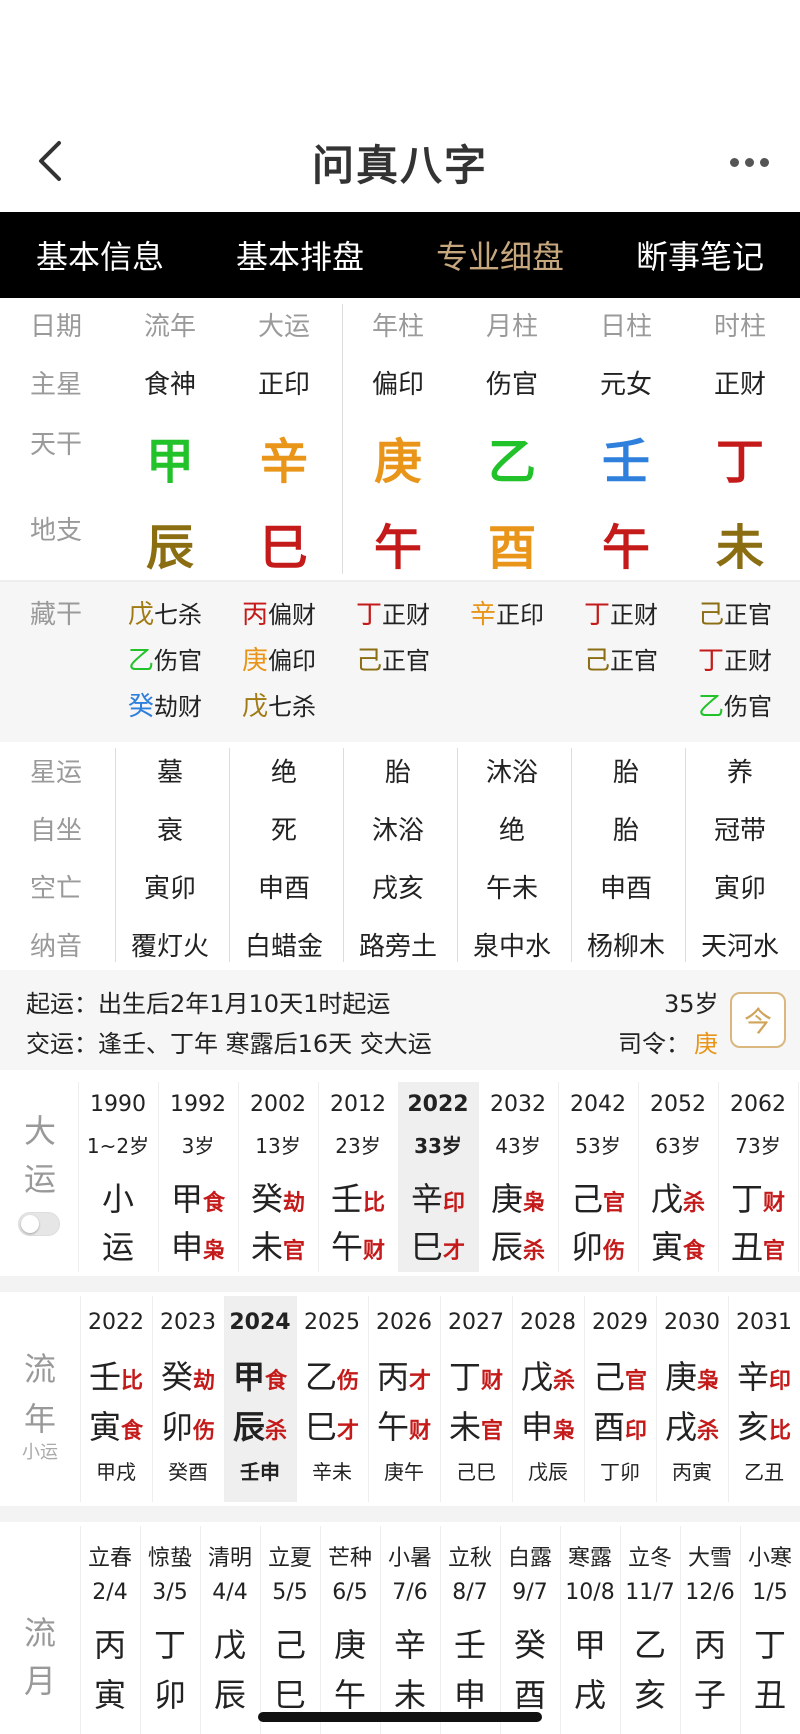  What do you see at coordinates (332, 1399) in the screenshot?
I see `liunian-column: 2025 乙伤 巳才 辛未` at bounding box center [332, 1399].